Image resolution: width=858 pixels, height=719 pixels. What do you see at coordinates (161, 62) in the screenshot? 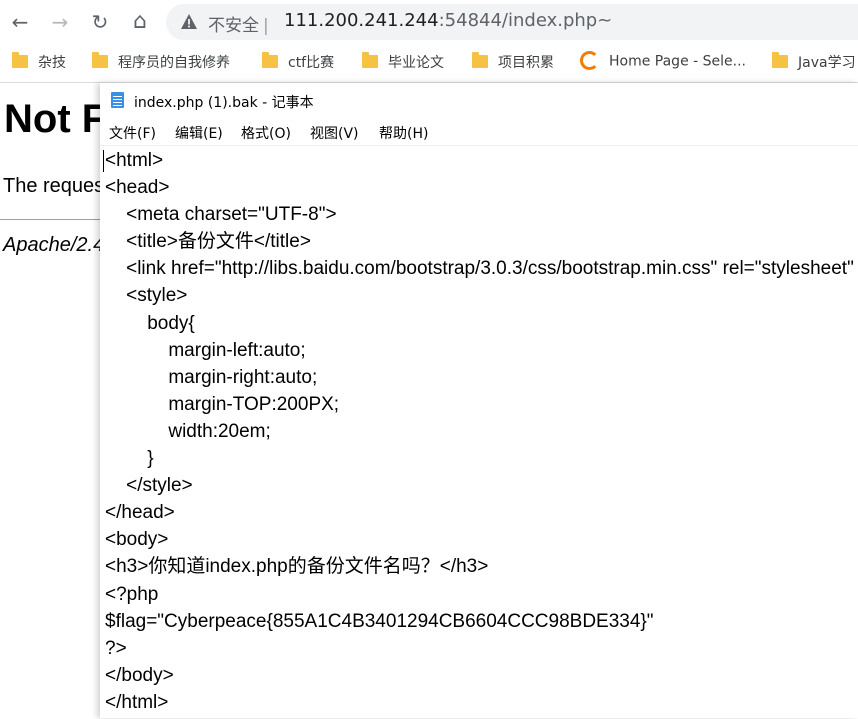
I see `bookmark-item: 程序员的自我修养` at bounding box center [161, 62].